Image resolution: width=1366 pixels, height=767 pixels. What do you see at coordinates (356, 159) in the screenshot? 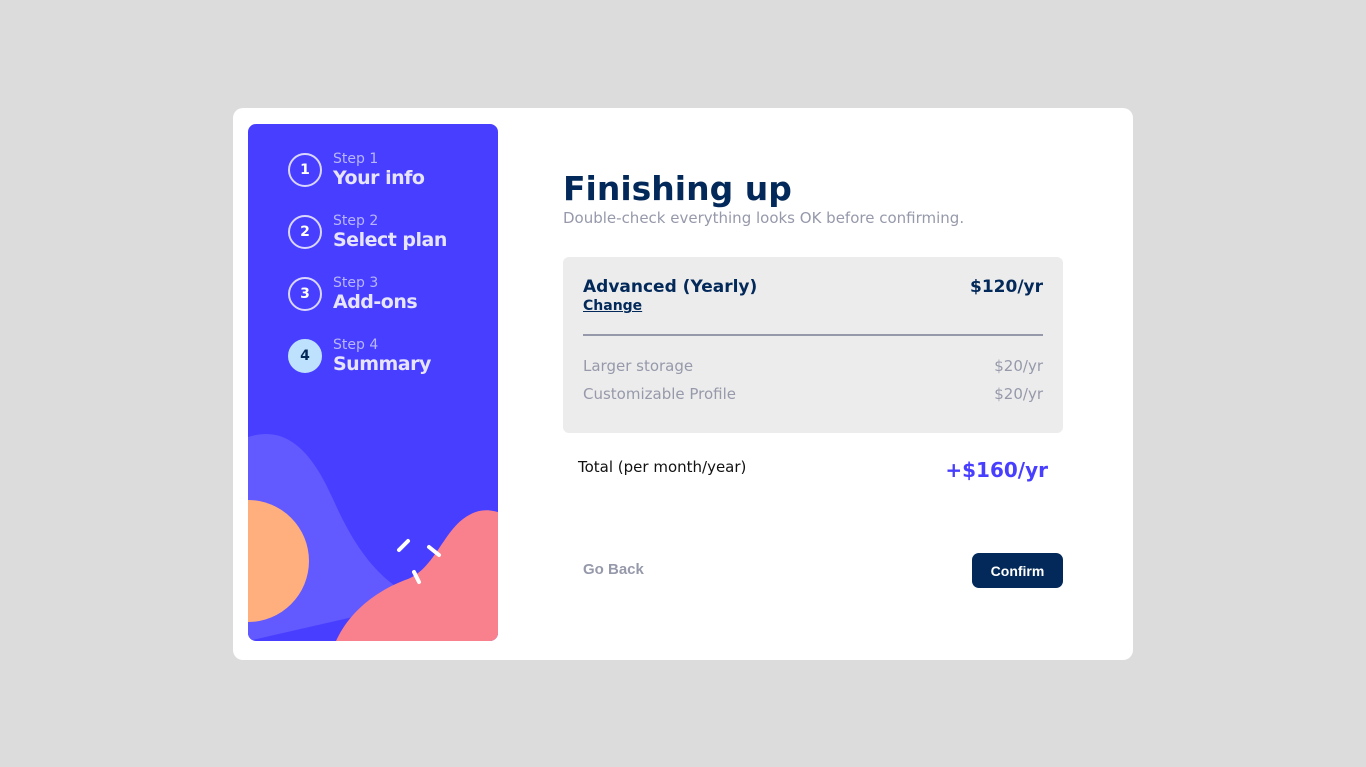
I see `step-label-1: Step 1` at bounding box center [356, 159].